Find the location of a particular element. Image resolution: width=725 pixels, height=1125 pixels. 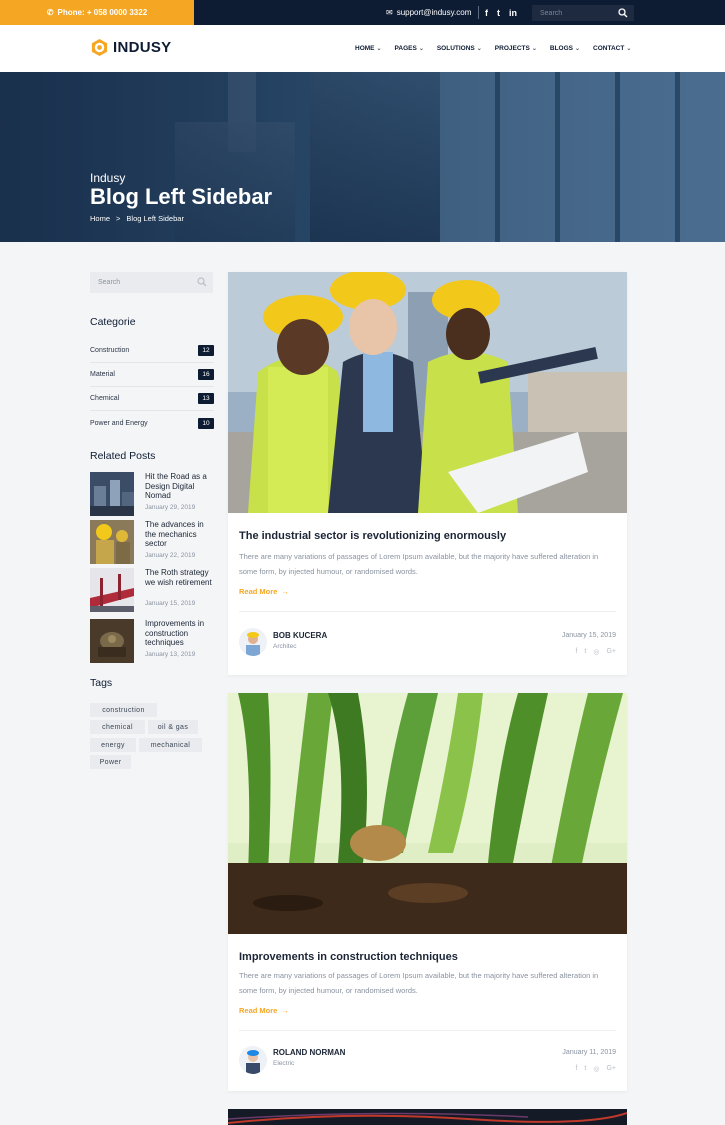

author-role: Electric is located at coordinates (284, 1063).